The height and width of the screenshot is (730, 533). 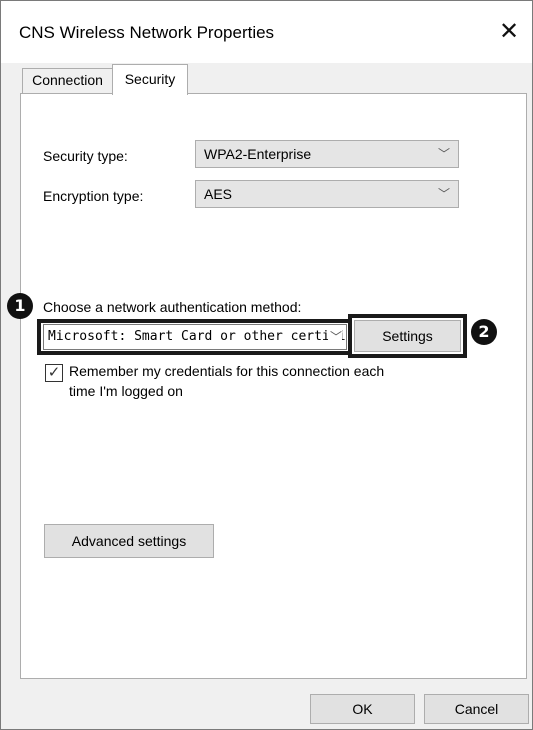 I want to click on auth-method-value: Microsoft: Smart Card or other certific, so click(x=197, y=336).